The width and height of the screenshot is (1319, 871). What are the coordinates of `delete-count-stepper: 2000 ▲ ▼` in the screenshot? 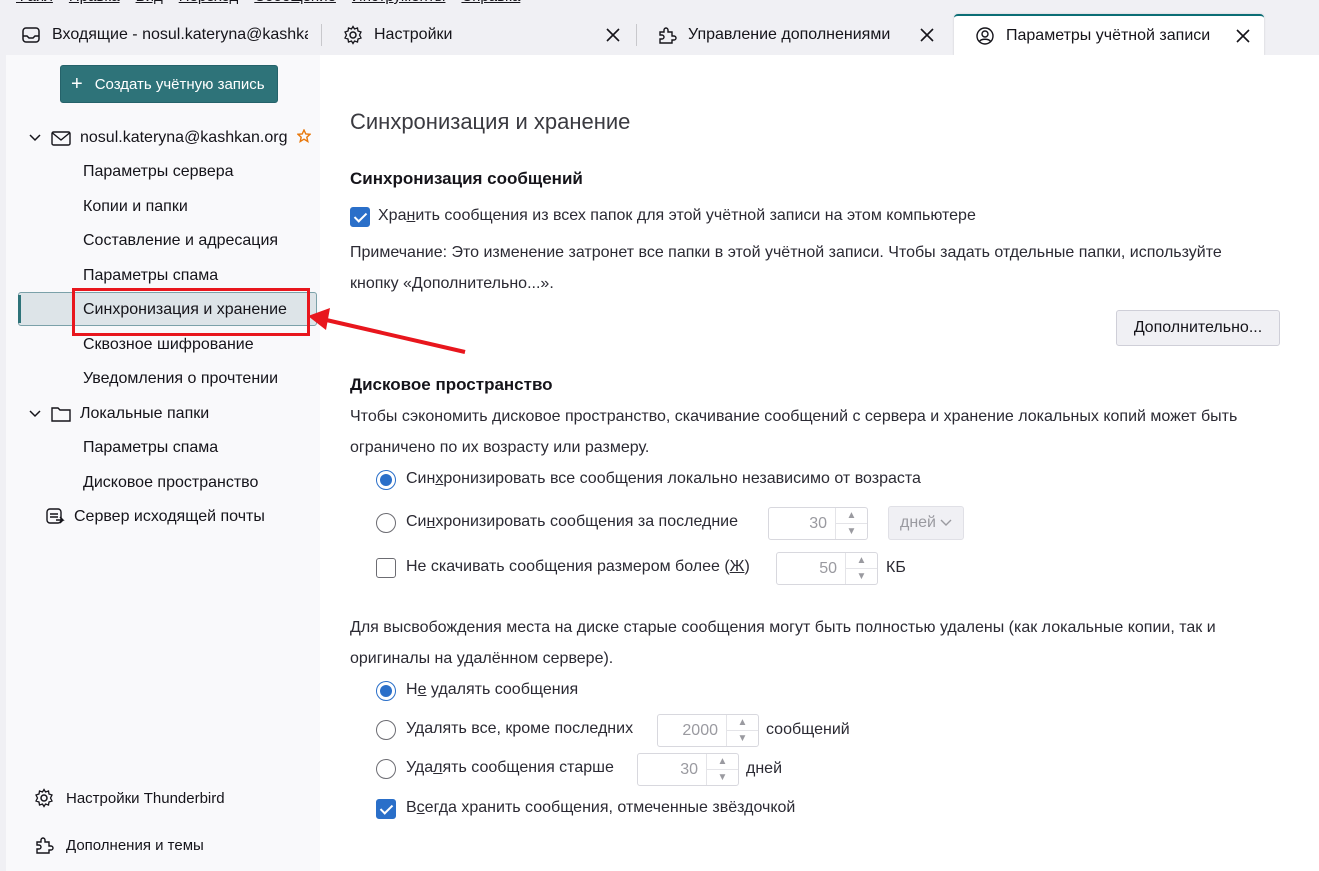 It's located at (708, 730).